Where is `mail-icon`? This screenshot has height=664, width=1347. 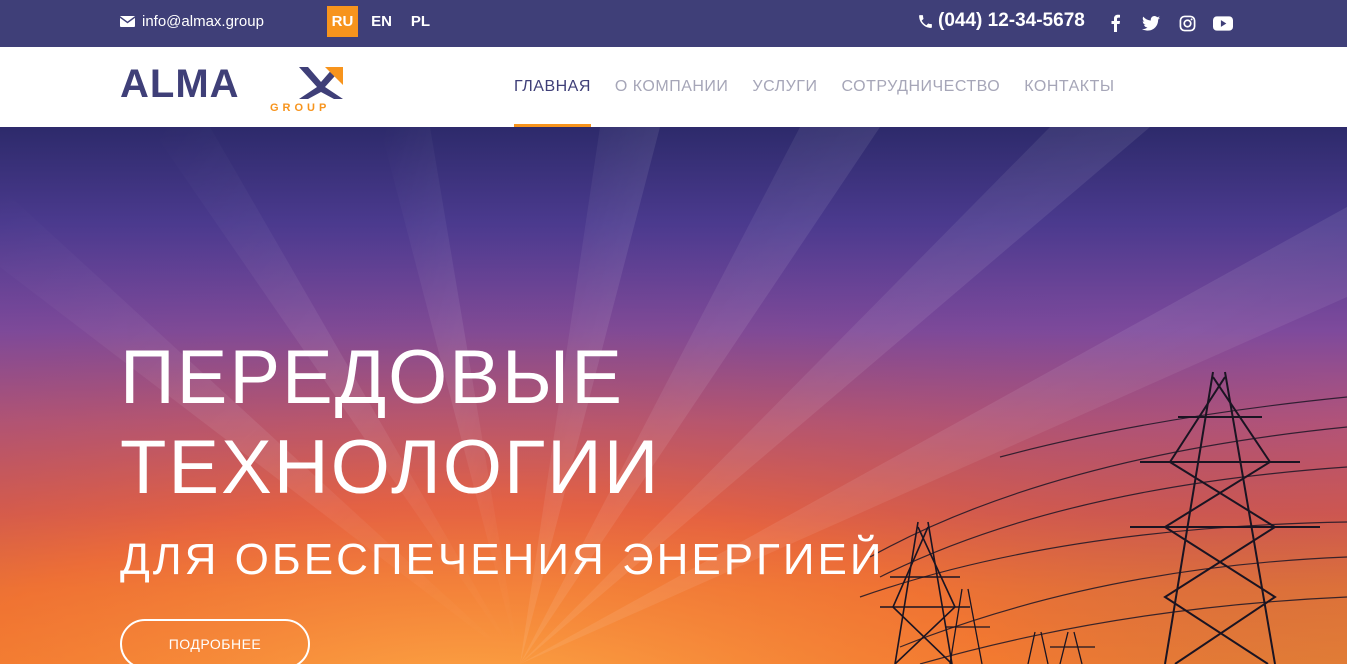
mail-icon is located at coordinates (127, 21).